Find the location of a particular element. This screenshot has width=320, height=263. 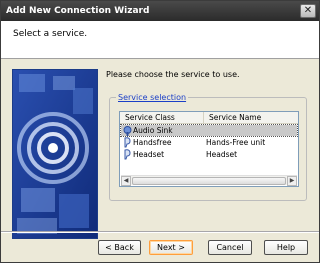

window-title: Add New Connection Wizard is located at coordinates (78, 11).